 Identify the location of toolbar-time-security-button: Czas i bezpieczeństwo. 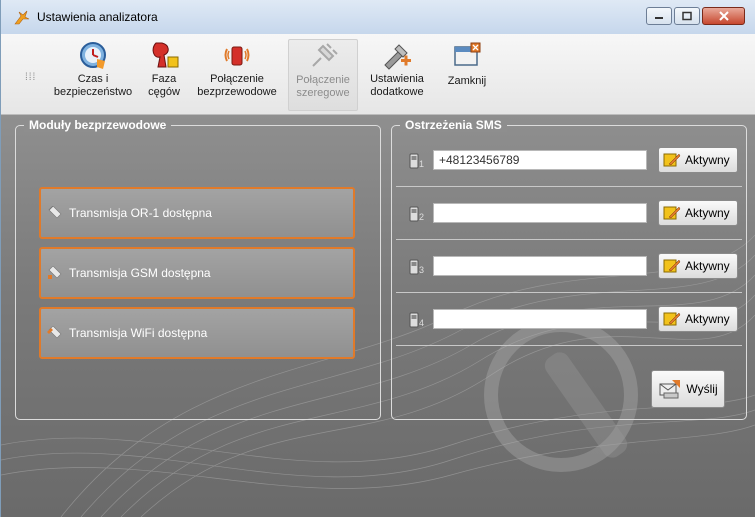
(93, 75).